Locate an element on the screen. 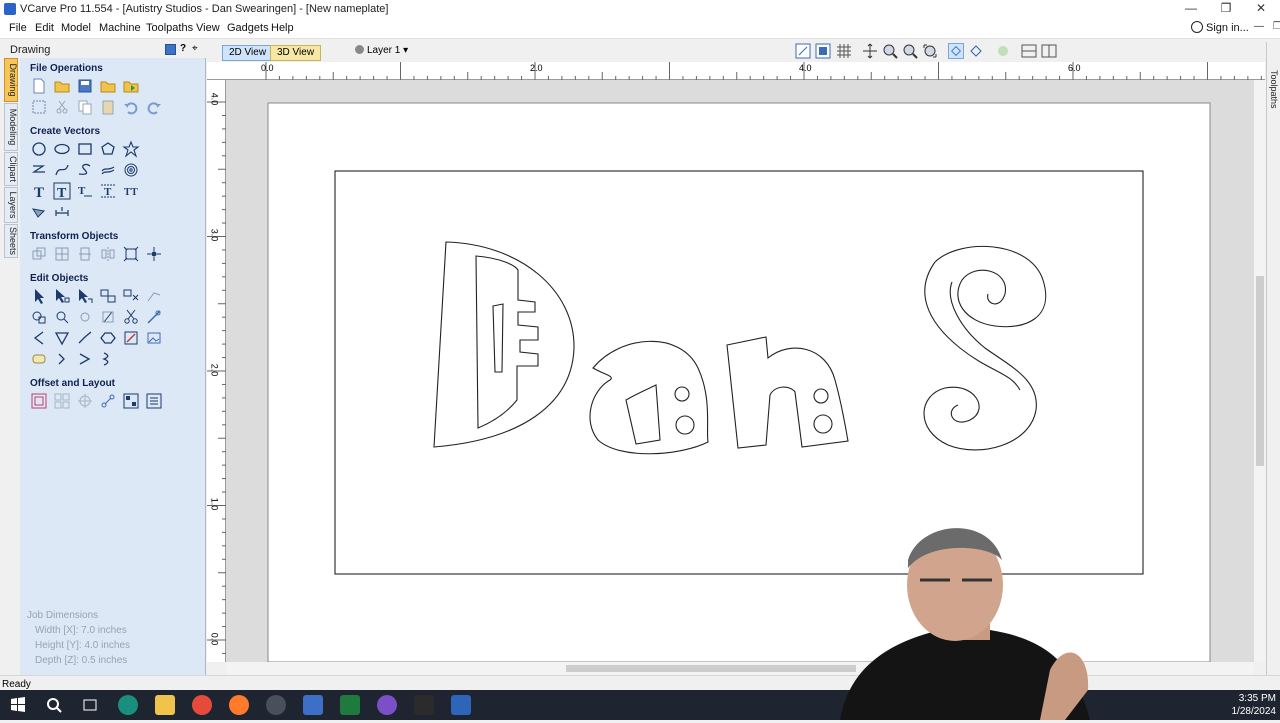  circular-array-icon is located at coordinates (85, 401).